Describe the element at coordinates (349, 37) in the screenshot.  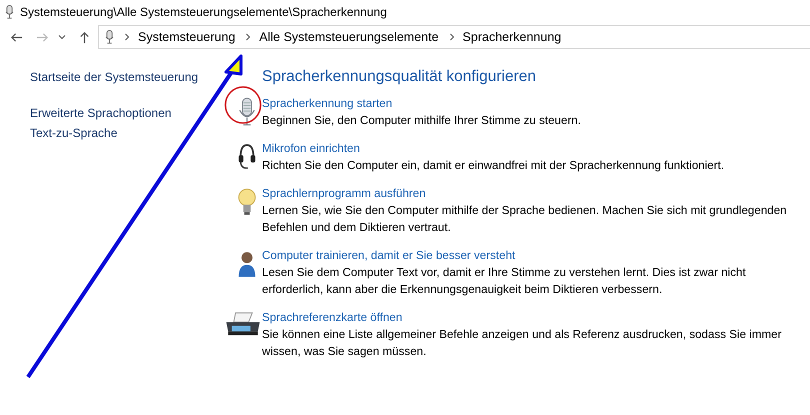
I see `breadcrumb: Alle Systemsteuerungselemente` at that location.